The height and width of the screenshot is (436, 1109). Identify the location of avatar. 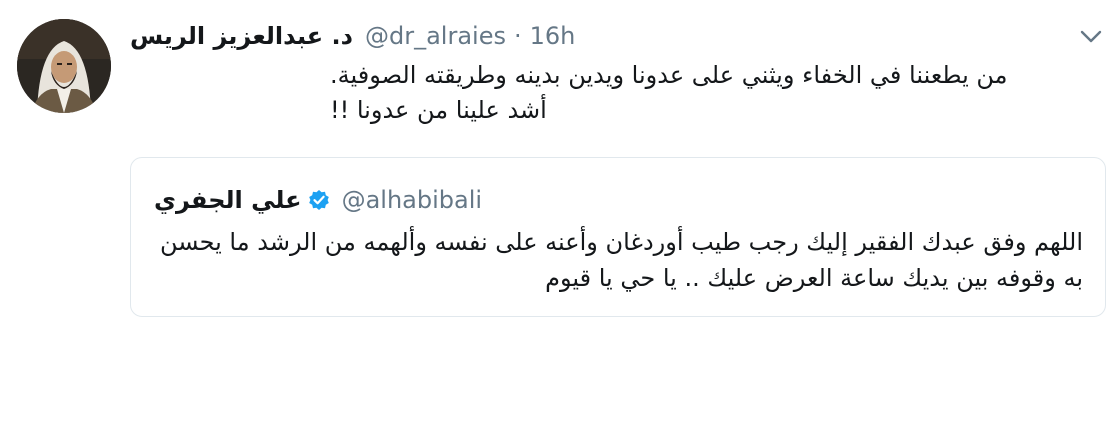
(64, 66).